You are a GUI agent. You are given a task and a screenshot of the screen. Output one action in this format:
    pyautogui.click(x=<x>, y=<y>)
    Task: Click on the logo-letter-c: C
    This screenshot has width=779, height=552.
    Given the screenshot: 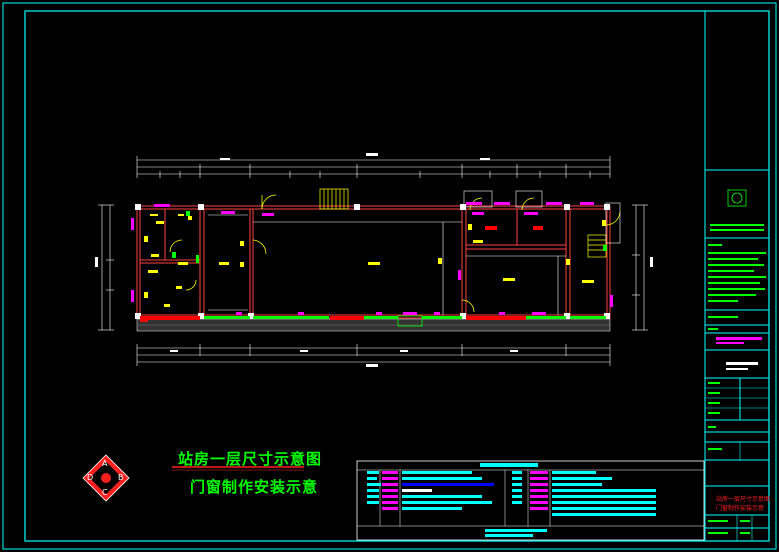 What is the action you would take?
    pyautogui.click(x=105, y=492)
    